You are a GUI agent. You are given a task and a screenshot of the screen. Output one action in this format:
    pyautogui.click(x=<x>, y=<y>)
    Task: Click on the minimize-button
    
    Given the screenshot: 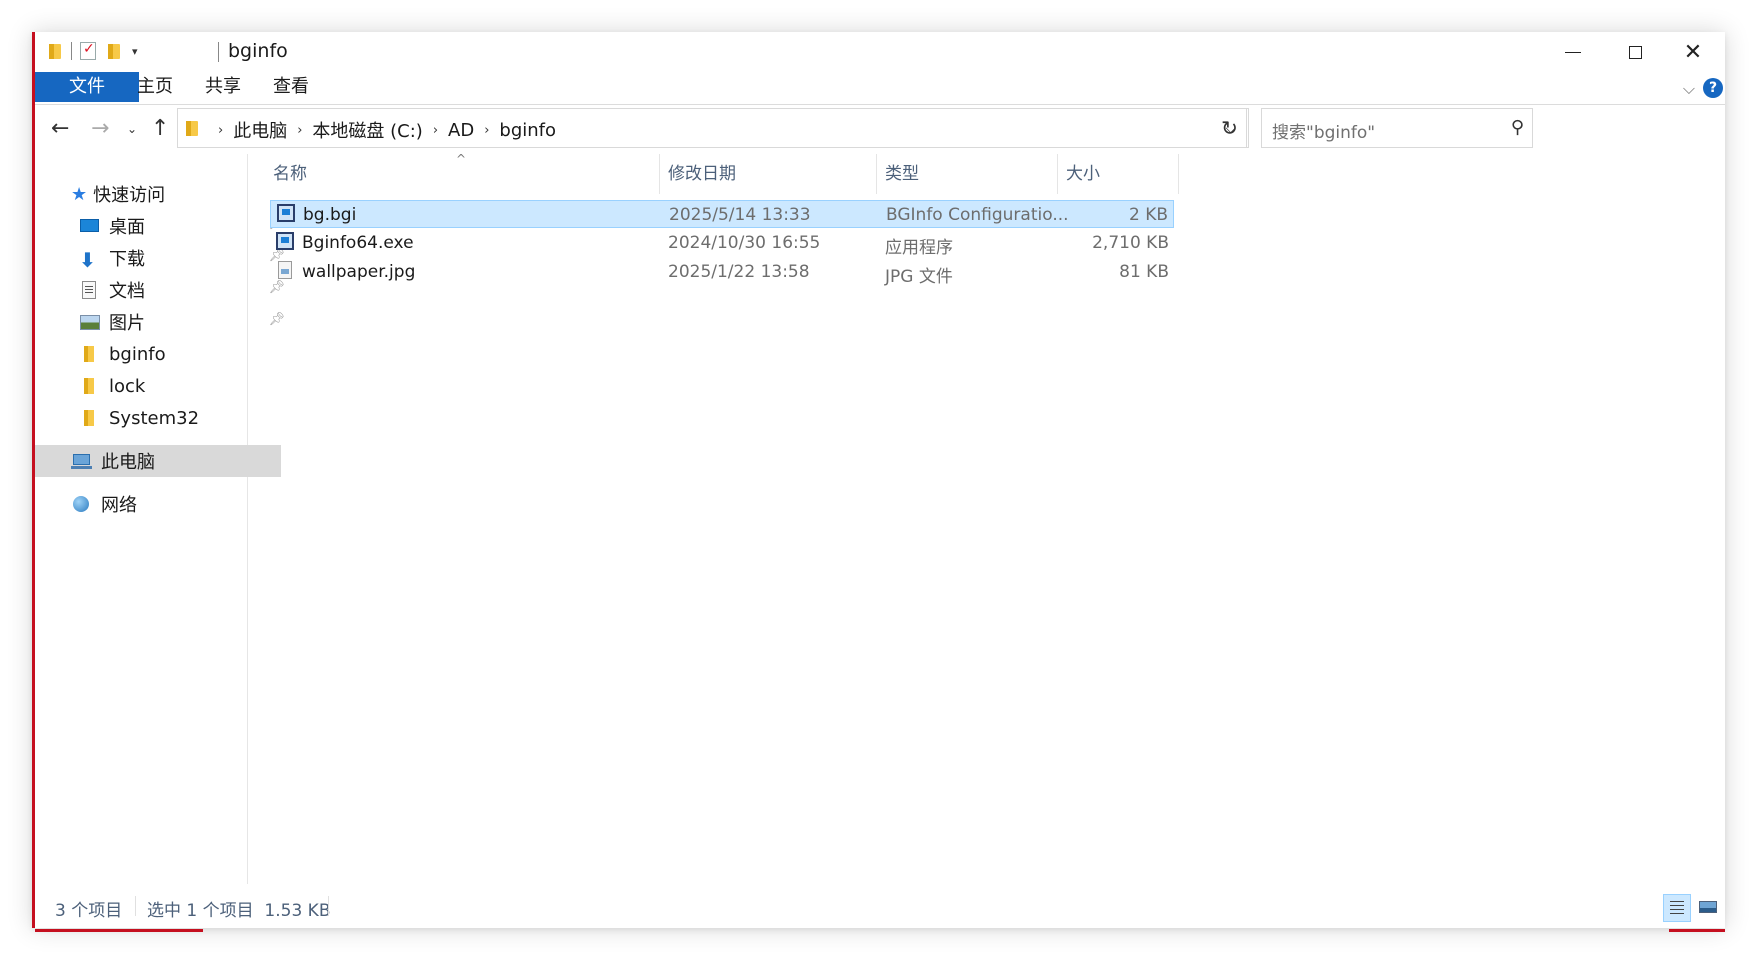 What is the action you would take?
    pyautogui.click(x=1573, y=52)
    